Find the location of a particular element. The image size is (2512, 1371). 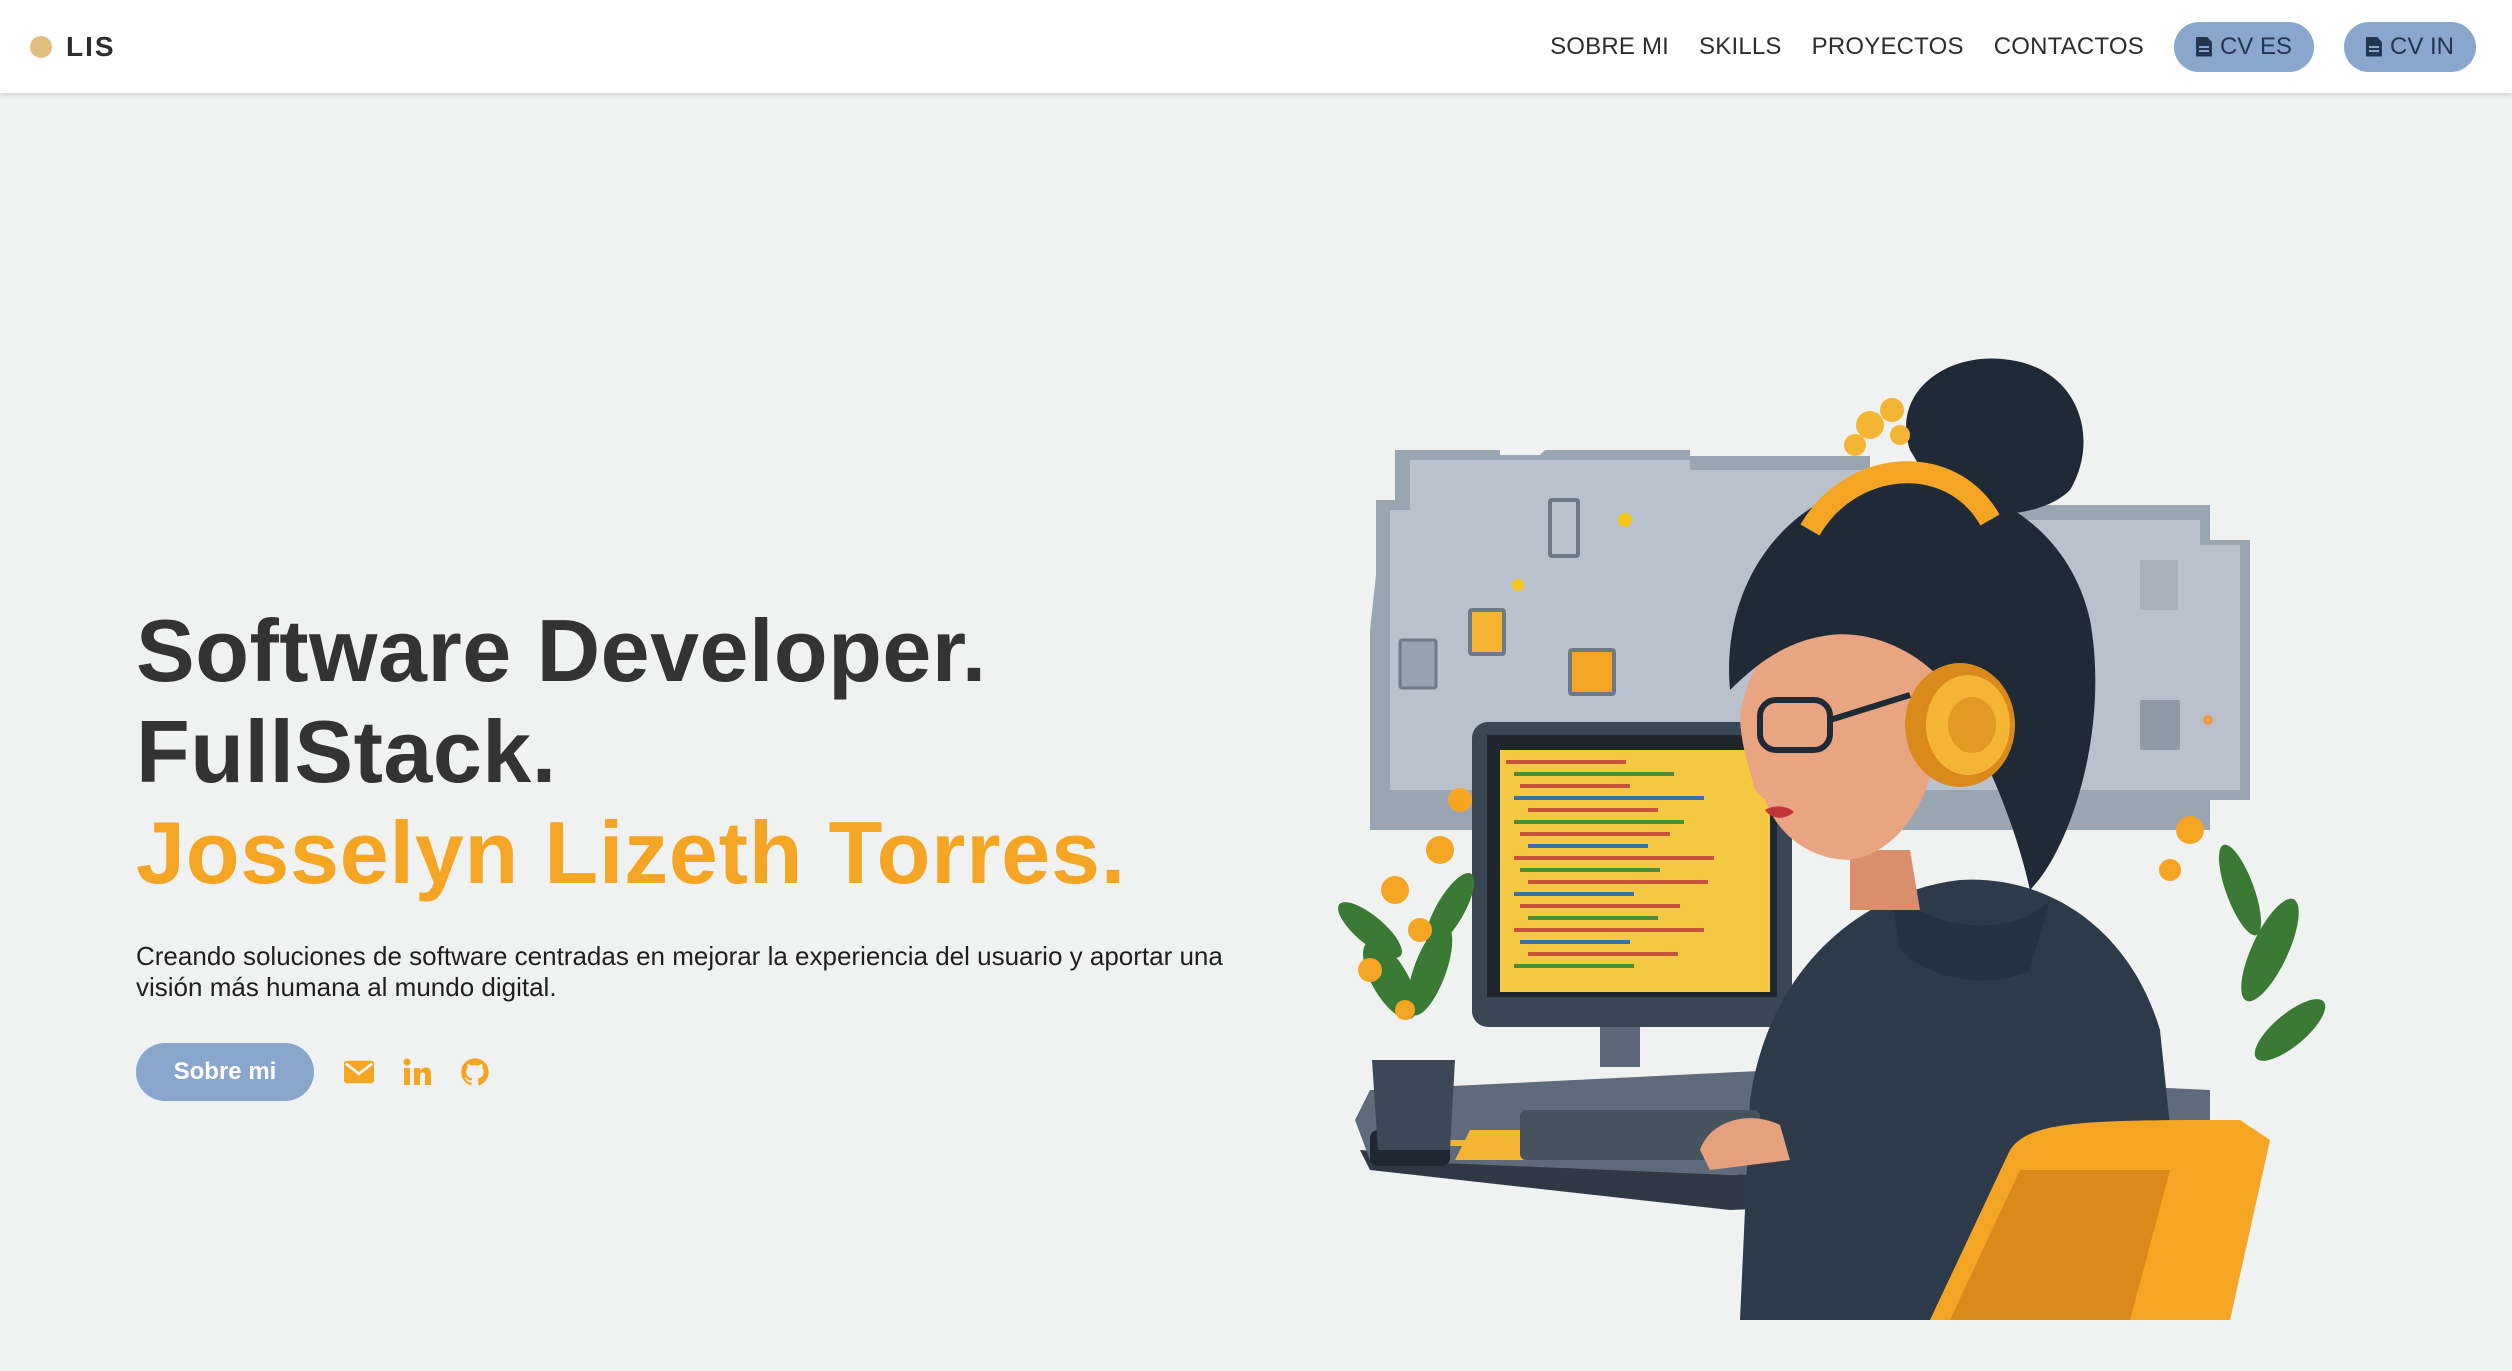

hero-title-line2: FullStack. is located at coordinates (346, 751).